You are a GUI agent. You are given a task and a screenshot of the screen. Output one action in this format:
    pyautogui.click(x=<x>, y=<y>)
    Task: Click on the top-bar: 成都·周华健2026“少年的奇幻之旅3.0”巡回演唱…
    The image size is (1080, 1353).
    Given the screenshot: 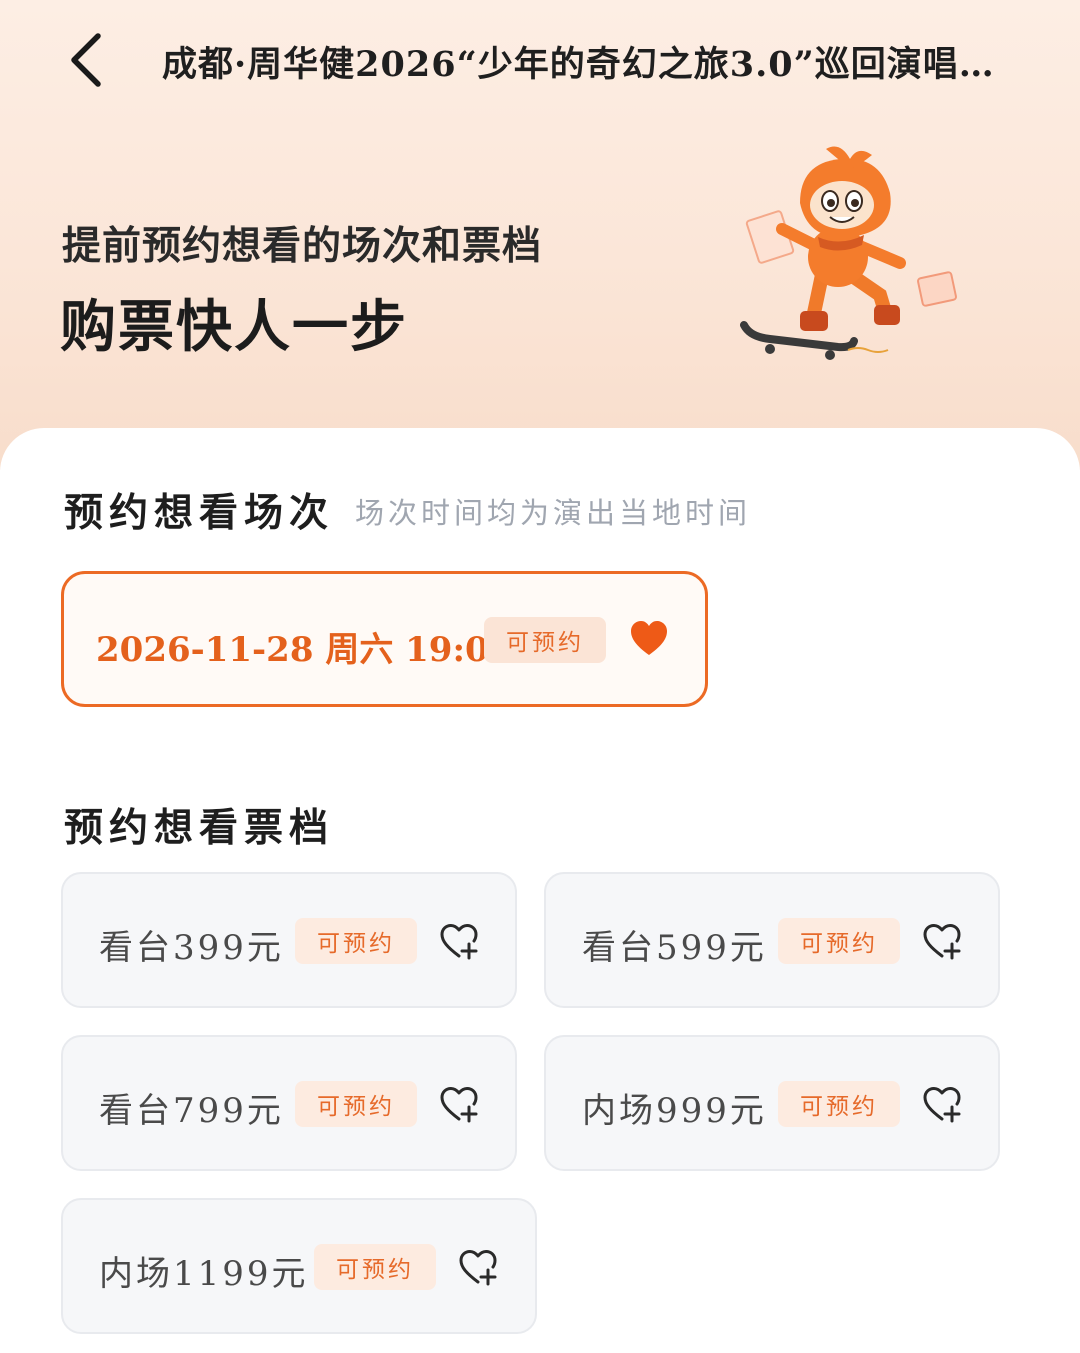 What is the action you would take?
    pyautogui.click(x=540, y=60)
    